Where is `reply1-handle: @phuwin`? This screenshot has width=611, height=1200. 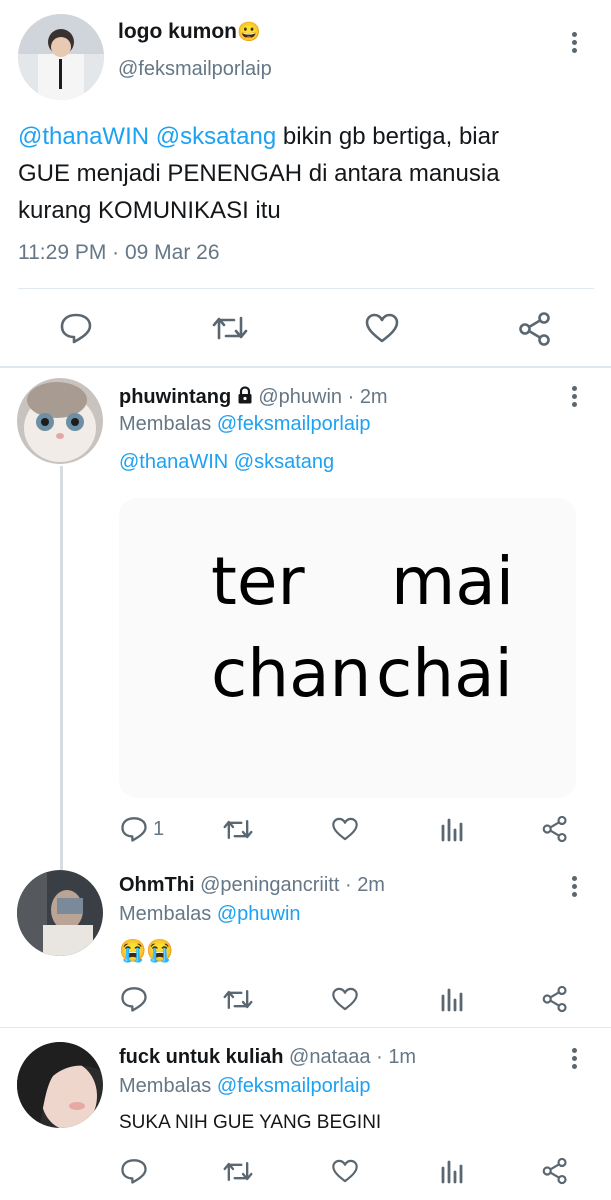 reply1-handle: @phuwin is located at coordinates (300, 397).